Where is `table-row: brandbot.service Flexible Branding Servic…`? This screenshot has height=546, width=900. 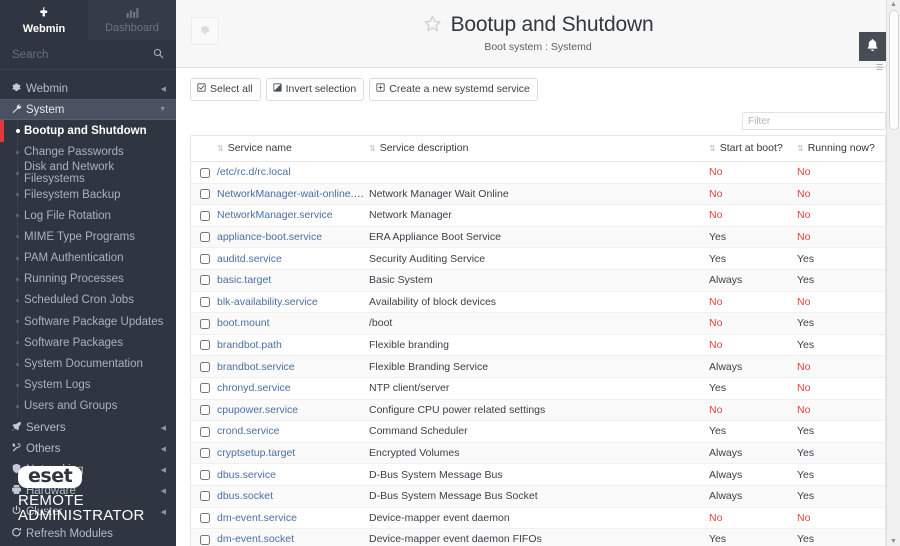
table-row: brandbot.service Flexible Branding Servic… is located at coordinates (538, 366).